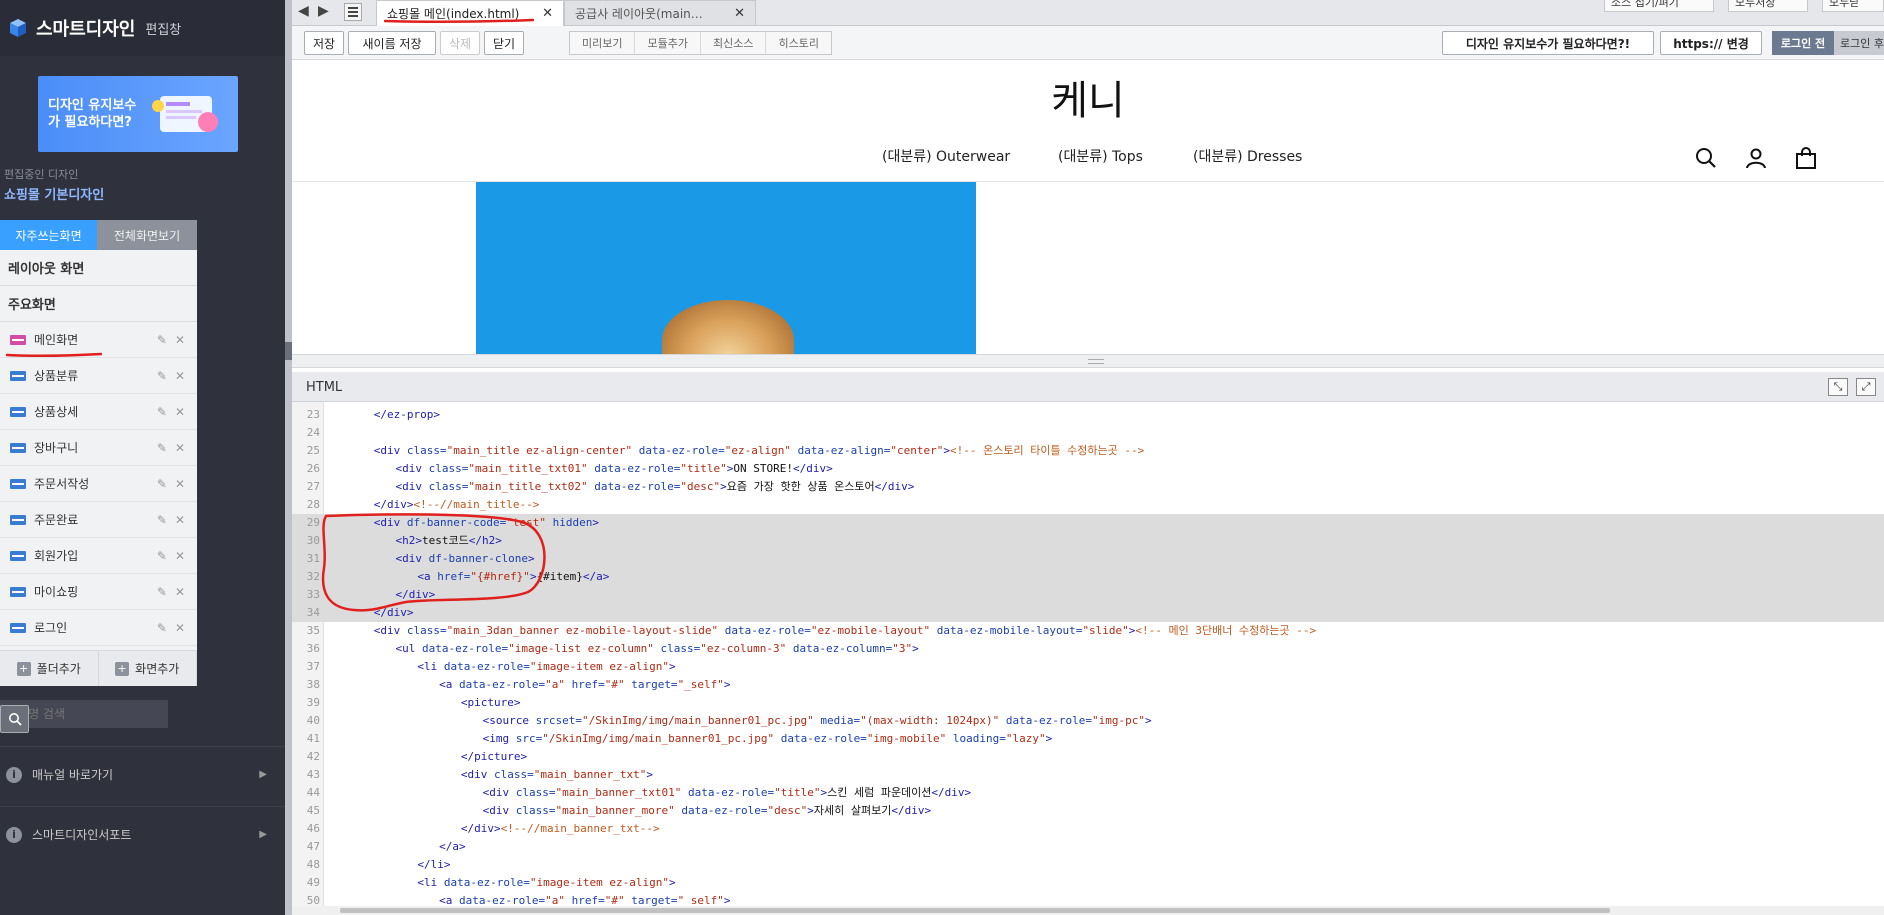 This screenshot has height=915, width=1884. I want to click on shopping-bag-icon, so click(1806, 158).